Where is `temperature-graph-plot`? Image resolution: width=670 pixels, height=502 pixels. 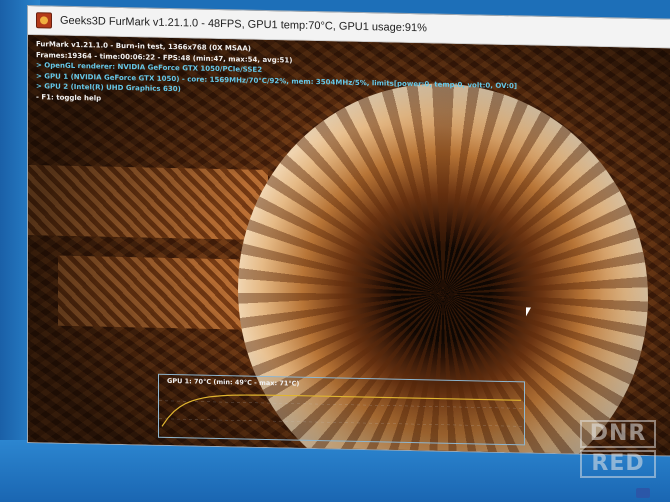
temperature-graph-plot is located at coordinates (341, 410).